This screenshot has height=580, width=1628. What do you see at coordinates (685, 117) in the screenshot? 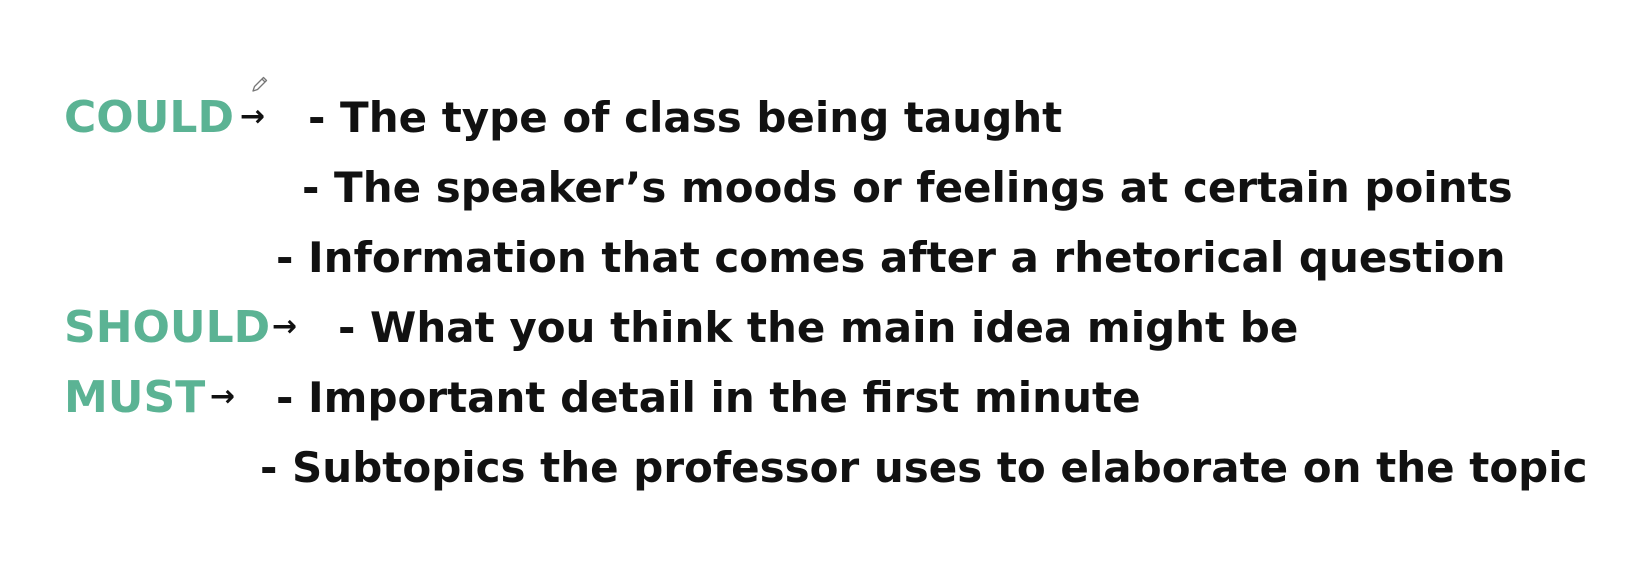
I see `could-item-1: - The type of class being taught` at bounding box center [685, 117].